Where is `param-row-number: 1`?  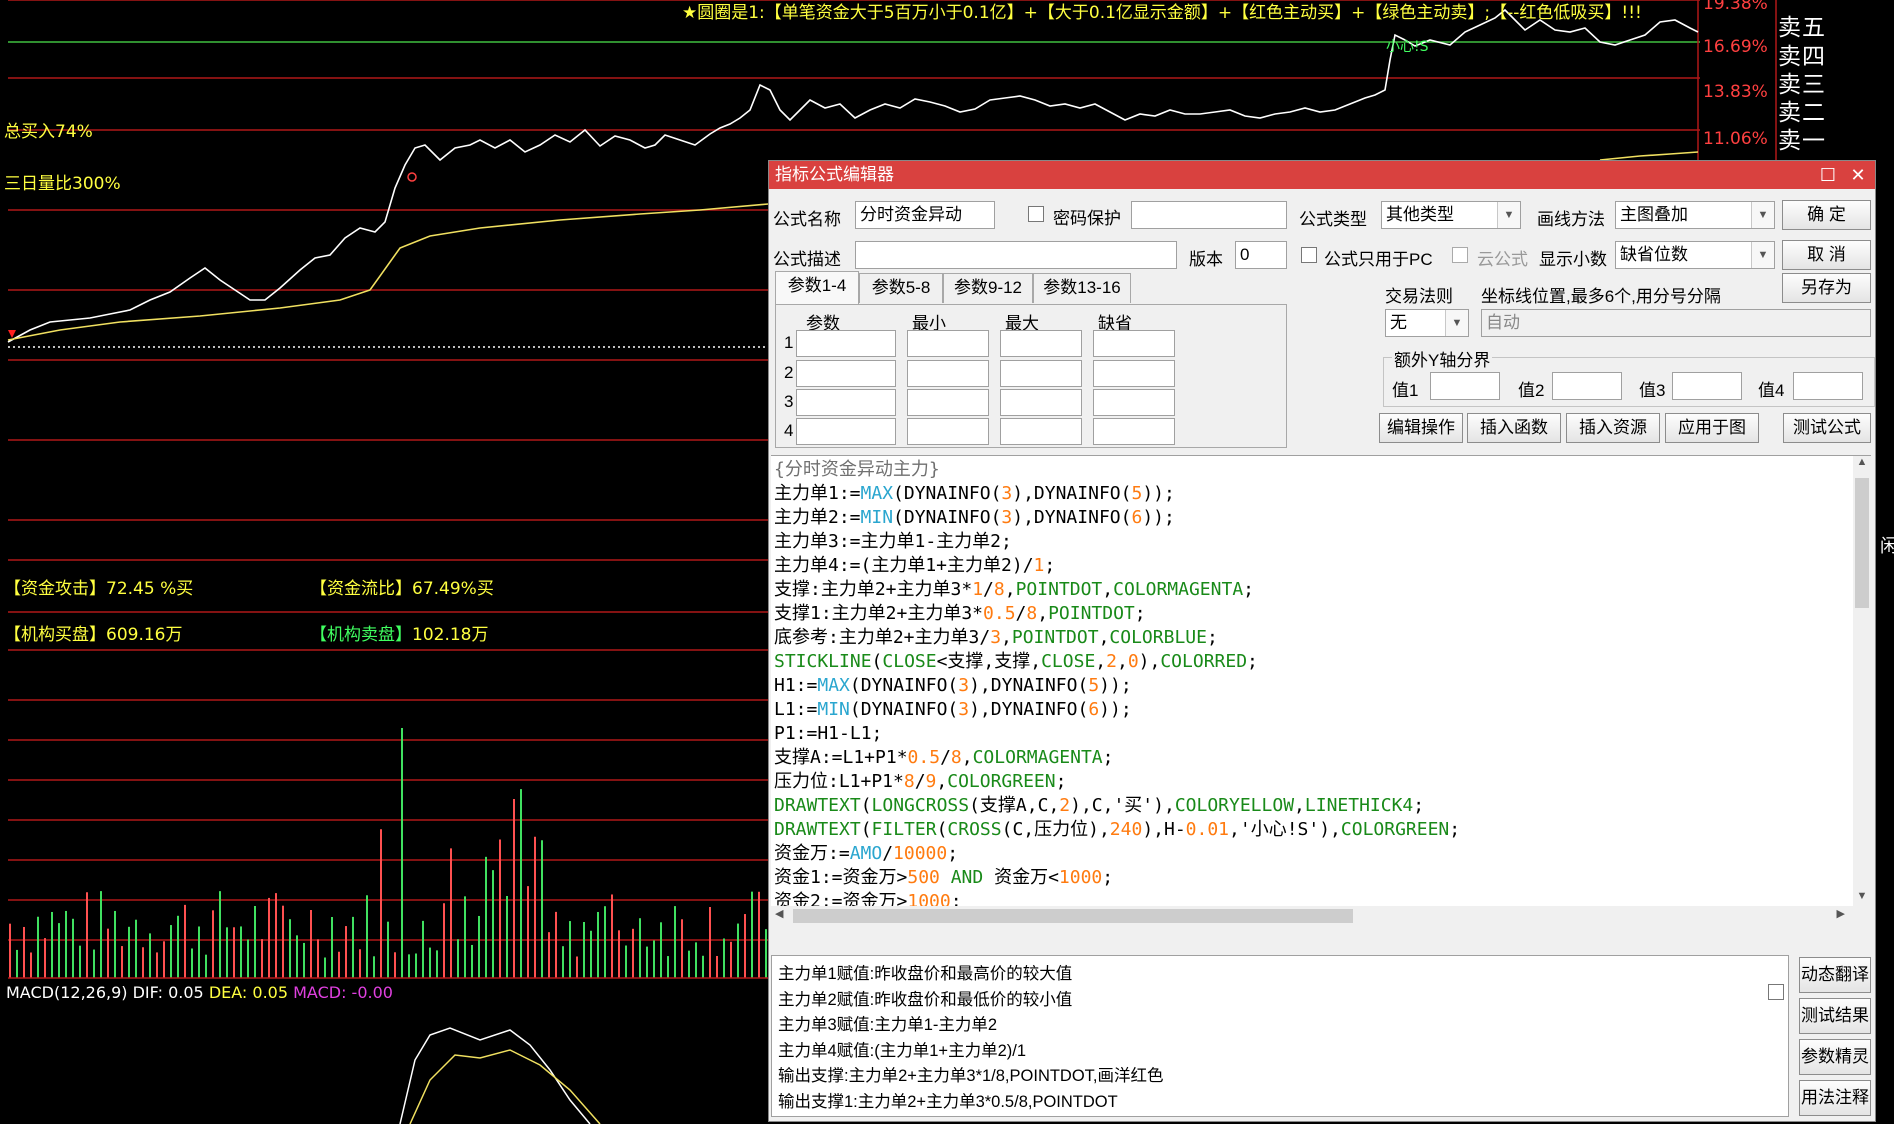
param-row-number: 1 is located at coordinates (789, 342).